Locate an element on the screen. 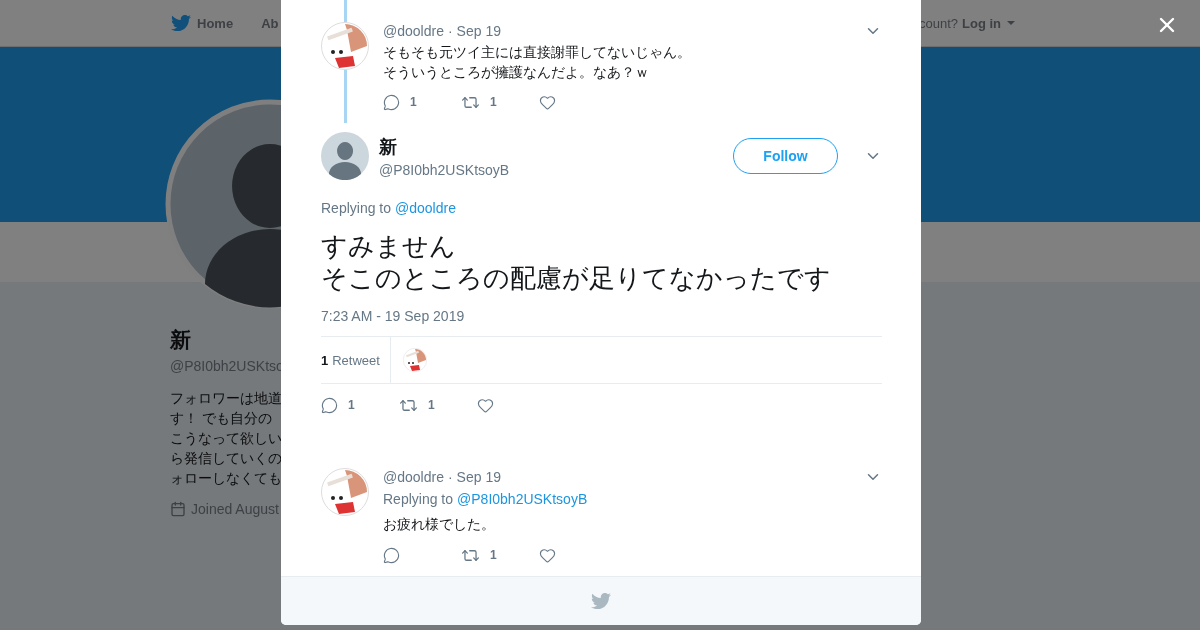  user-handle: @P8I0bh2USKtsoyB is located at coordinates (444, 169).